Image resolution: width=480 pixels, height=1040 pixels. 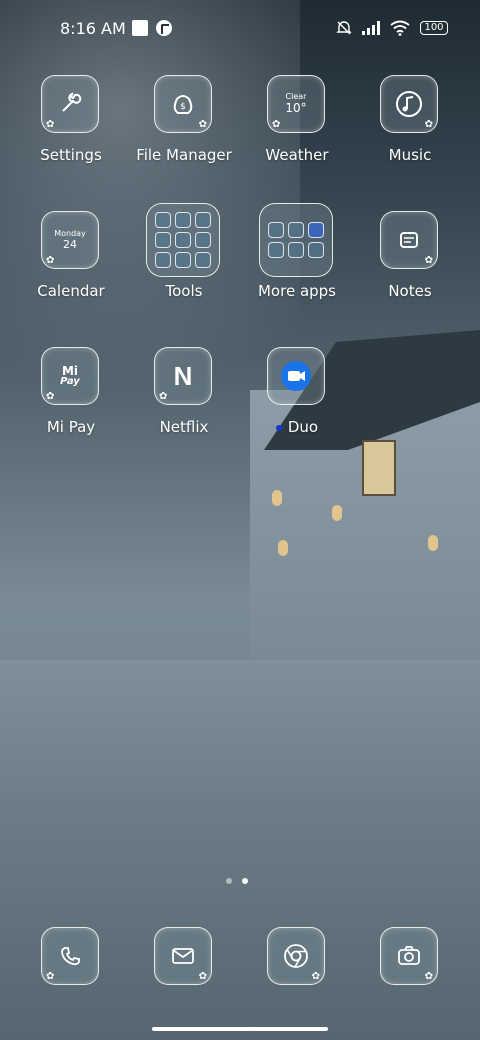 What do you see at coordinates (410, 155) in the screenshot?
I see `music-label: Music` at bounding box center [410, 155].